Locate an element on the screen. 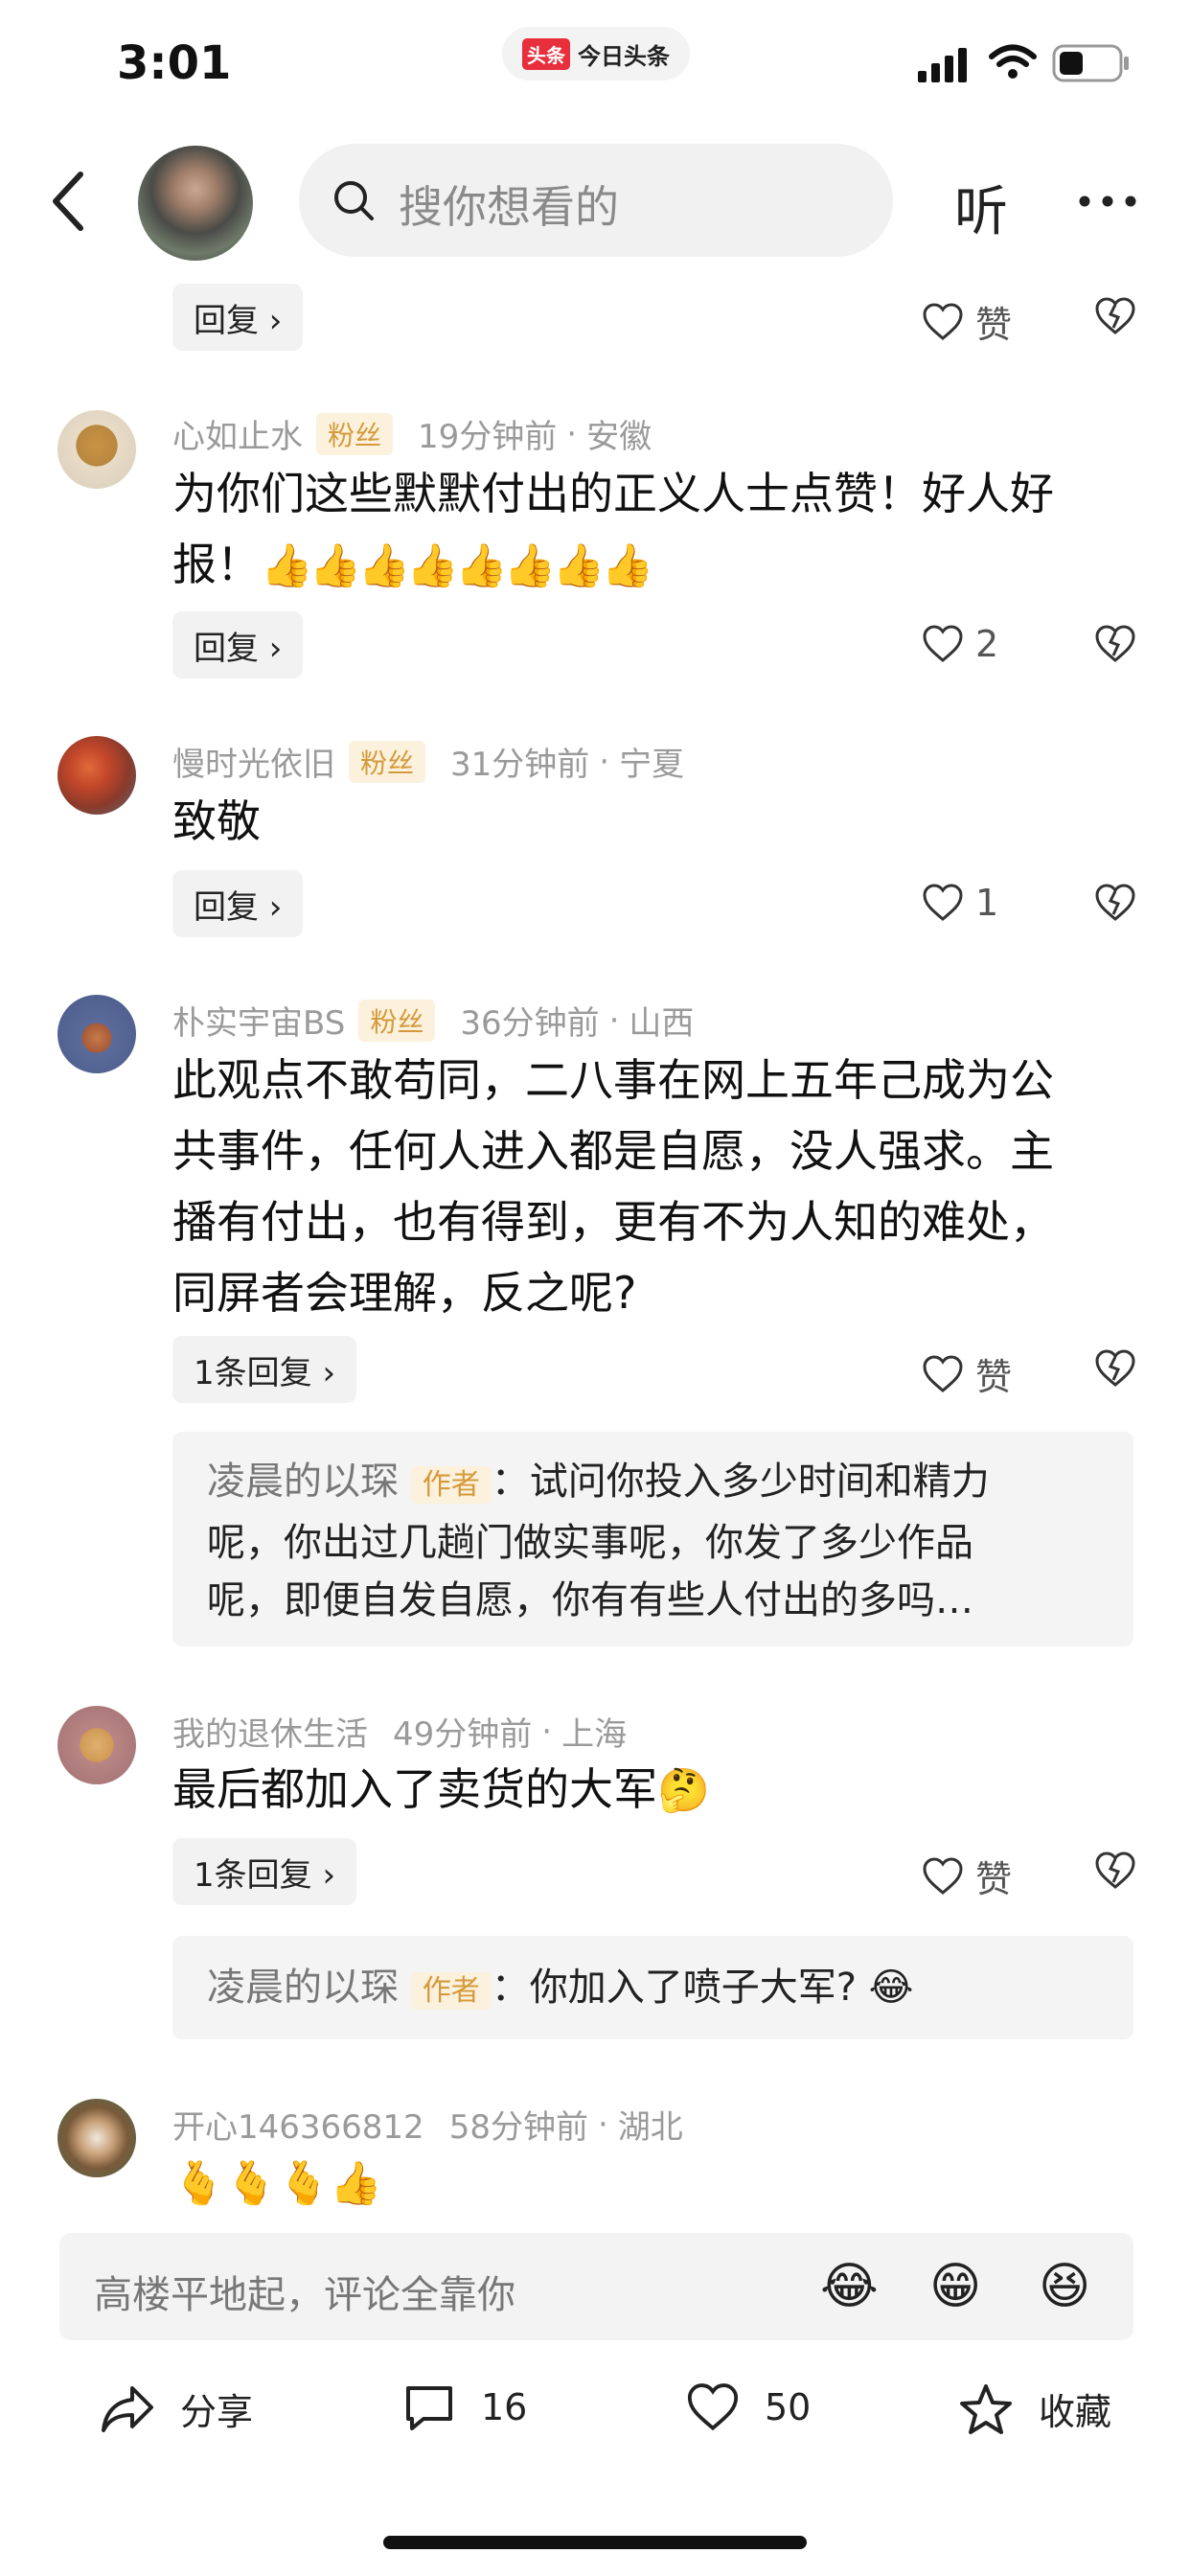 The width and height of the screenshot is (1190, 2576). username: 开心146366812 is located at coordinates (298, 2124).